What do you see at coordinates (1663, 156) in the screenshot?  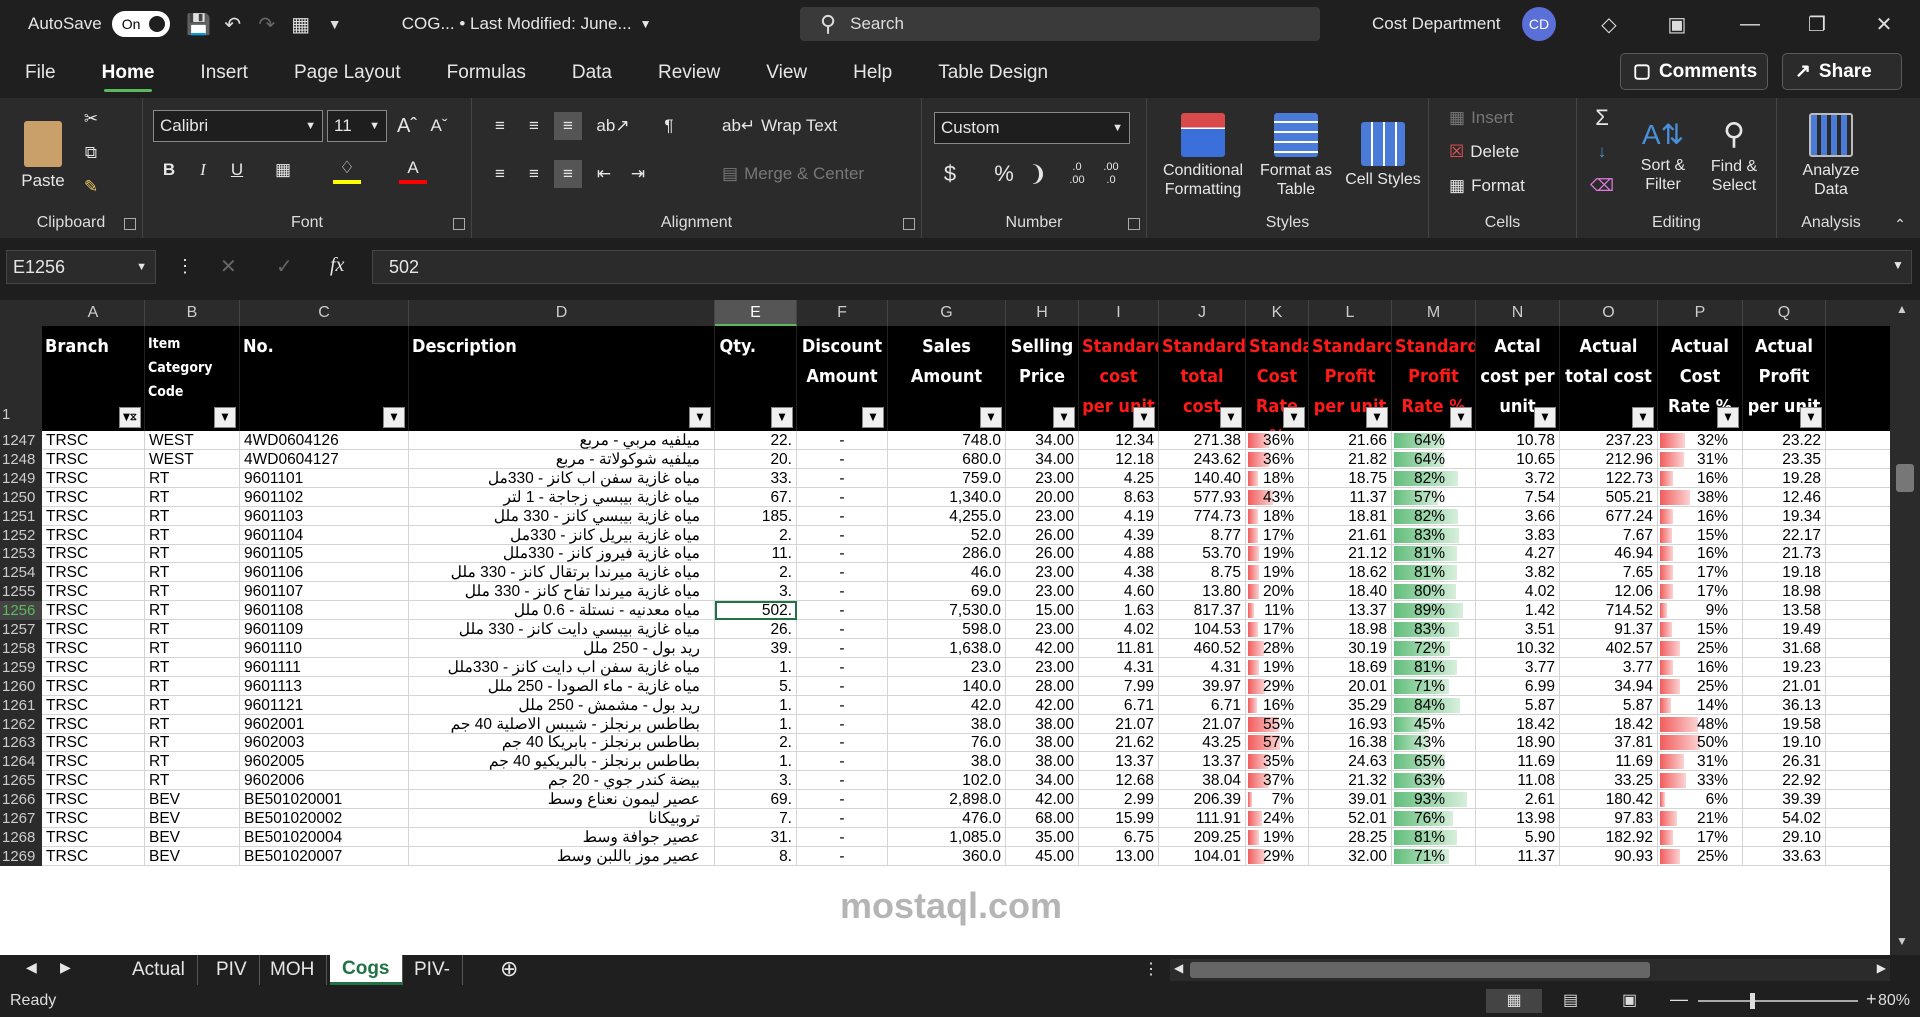 I see `sort-filter-button: A⇅ Sort & Filter` at bounding box center [1663, 156].